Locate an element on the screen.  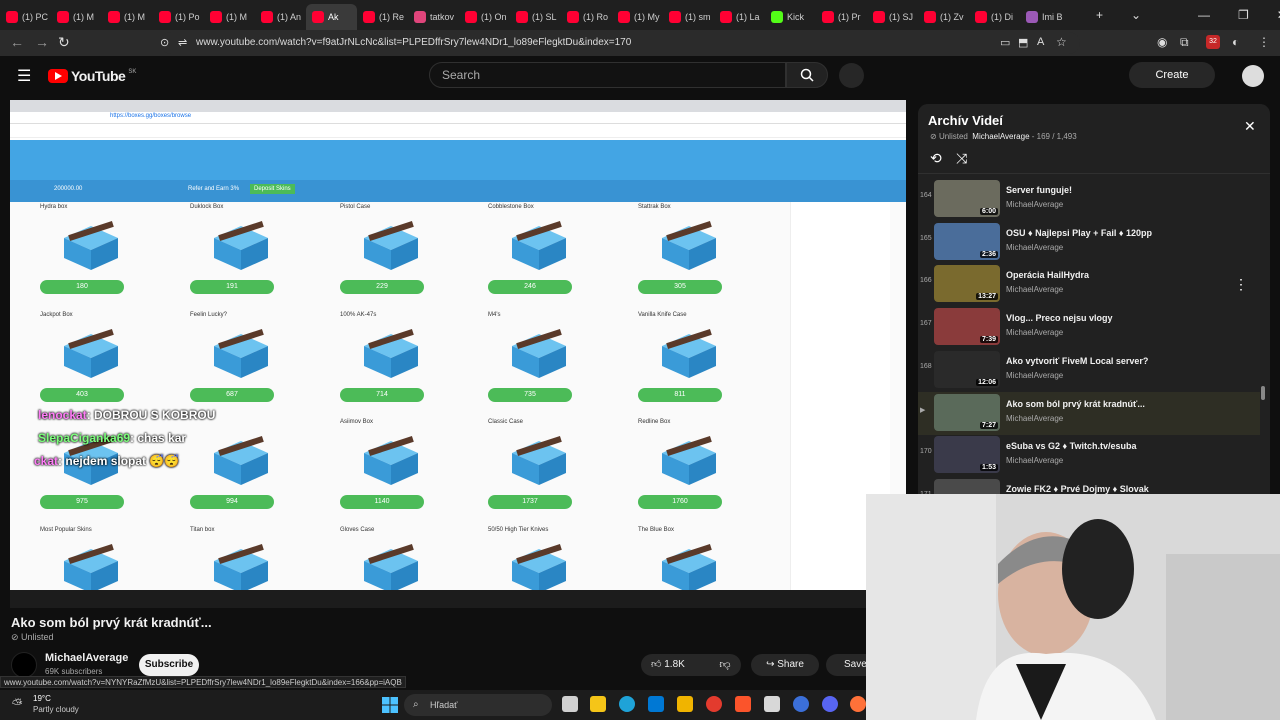
brave-icon is located at coordinates (743, 704).